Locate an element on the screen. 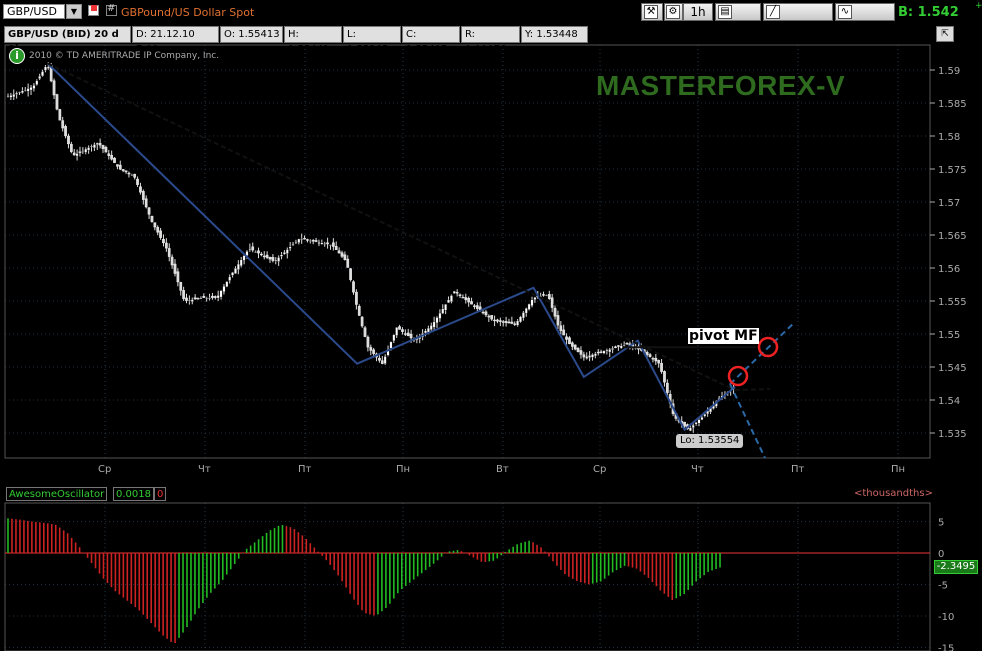 This screenshot has height=651, width=982. drawings-icon: ╱ is located at coordinates (773, 12).